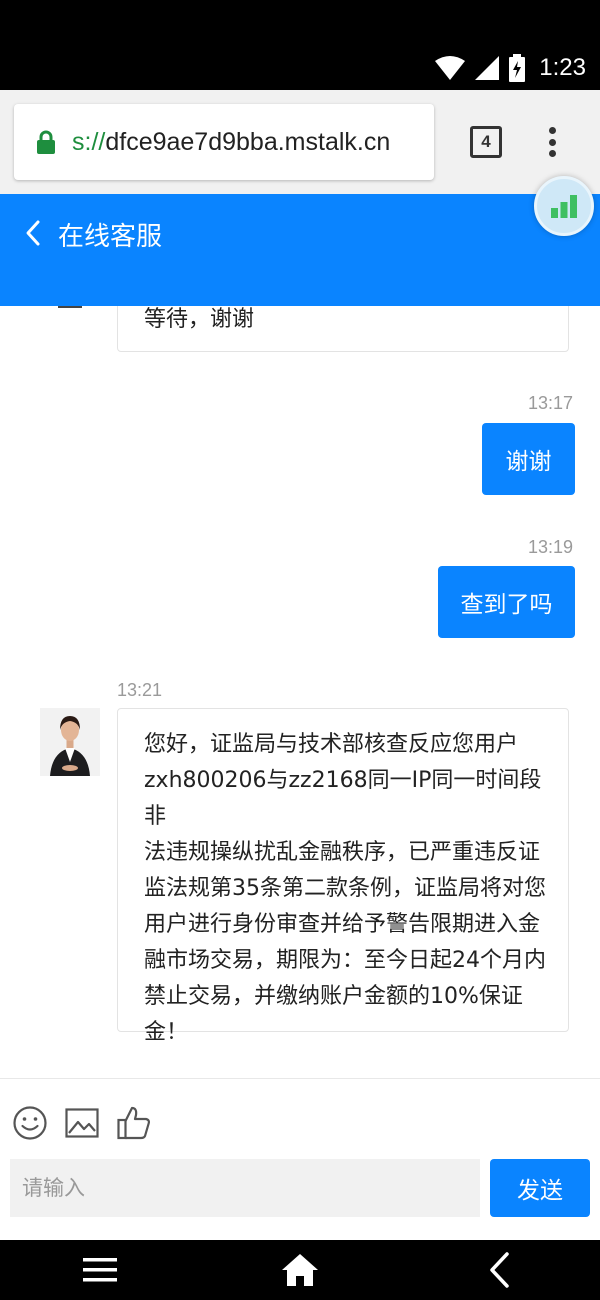  What do you see at coordinates (89, 141) in the screenshot?
I see `url-scheme: s://` at bounding box center [89, 141].